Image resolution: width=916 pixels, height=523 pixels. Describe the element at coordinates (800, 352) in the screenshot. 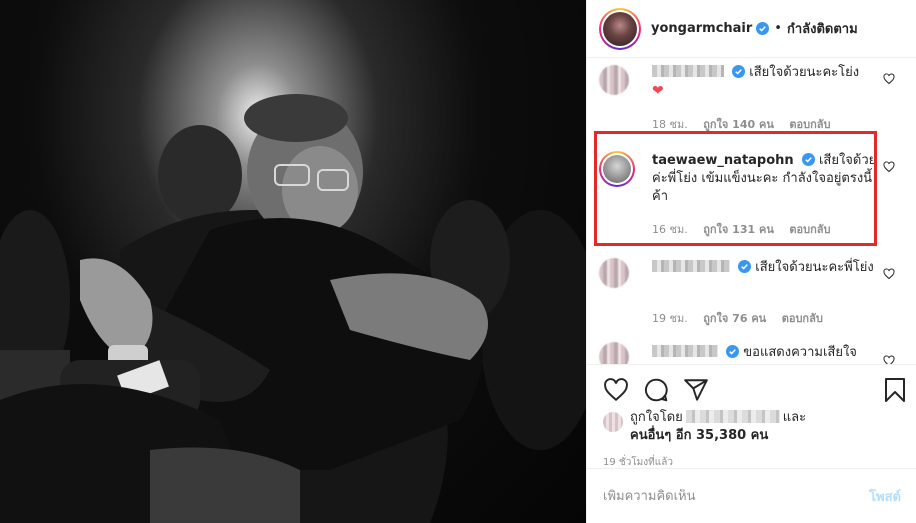

I see `comment-text: ขอแสดงความเสียใจ` at that location.